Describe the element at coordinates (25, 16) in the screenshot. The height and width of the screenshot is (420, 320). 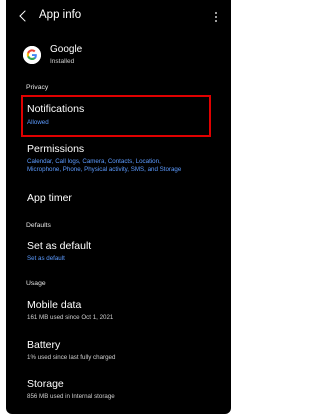
I see `back-arrow-icon` at that location.